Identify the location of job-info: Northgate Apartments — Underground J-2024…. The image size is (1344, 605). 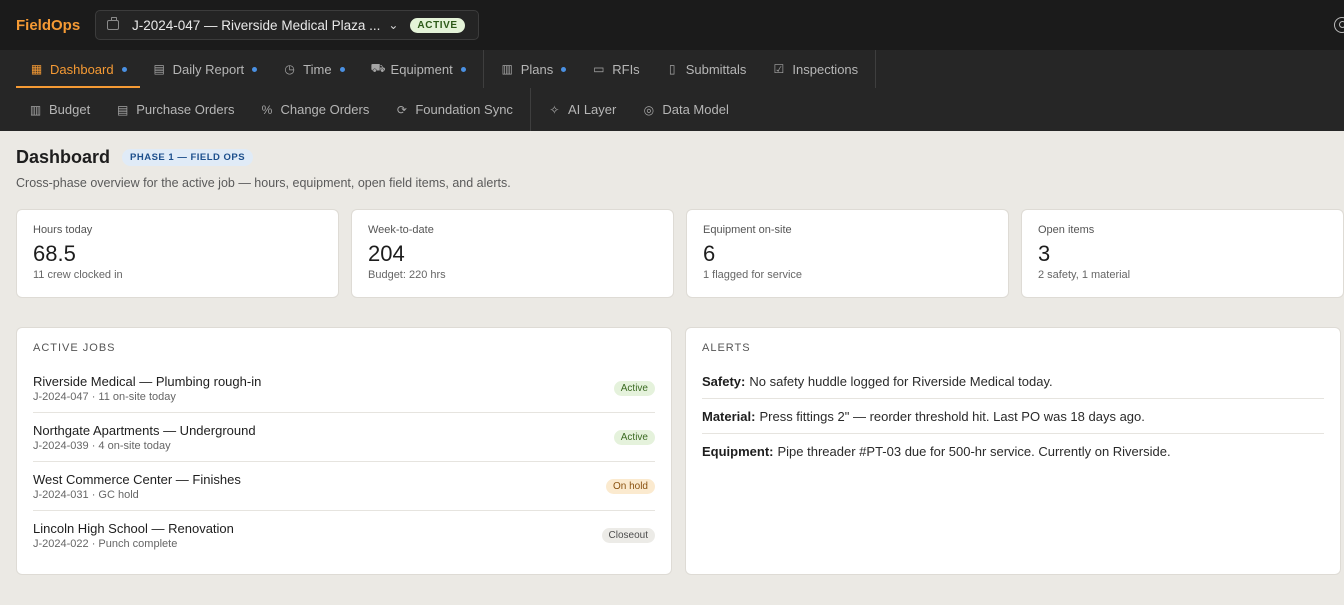
(144, 437).